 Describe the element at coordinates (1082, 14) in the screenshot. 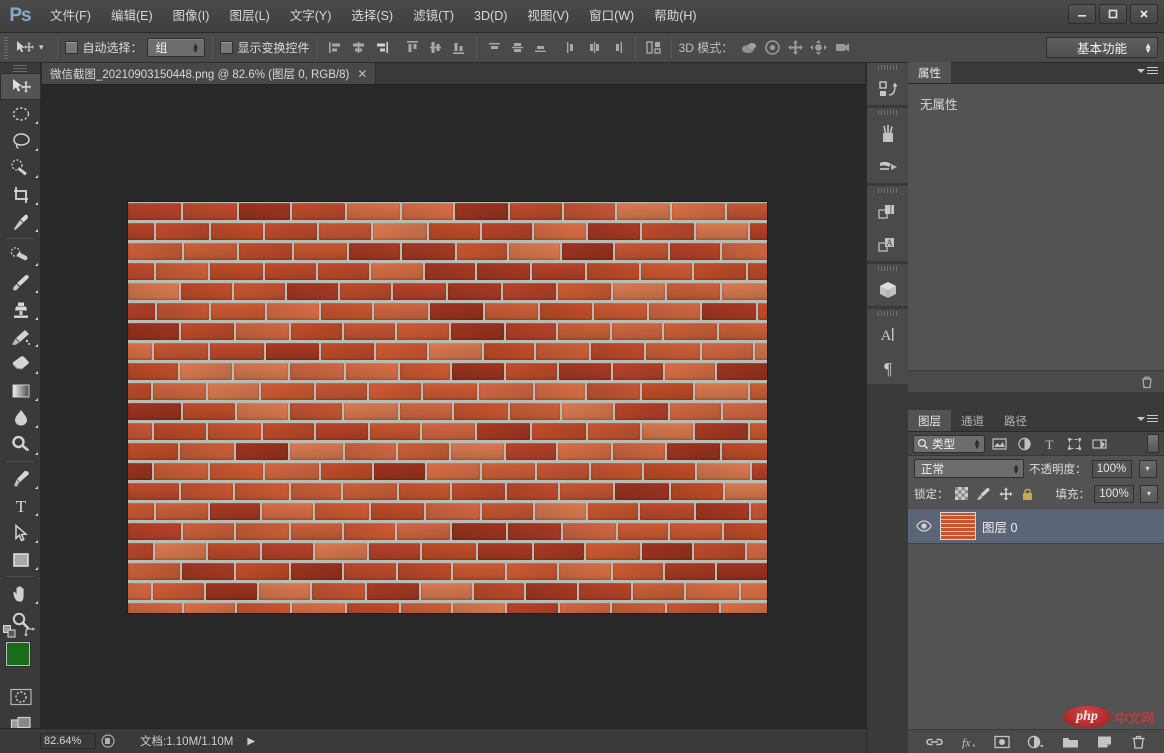

I see `minimize-button` at that location.